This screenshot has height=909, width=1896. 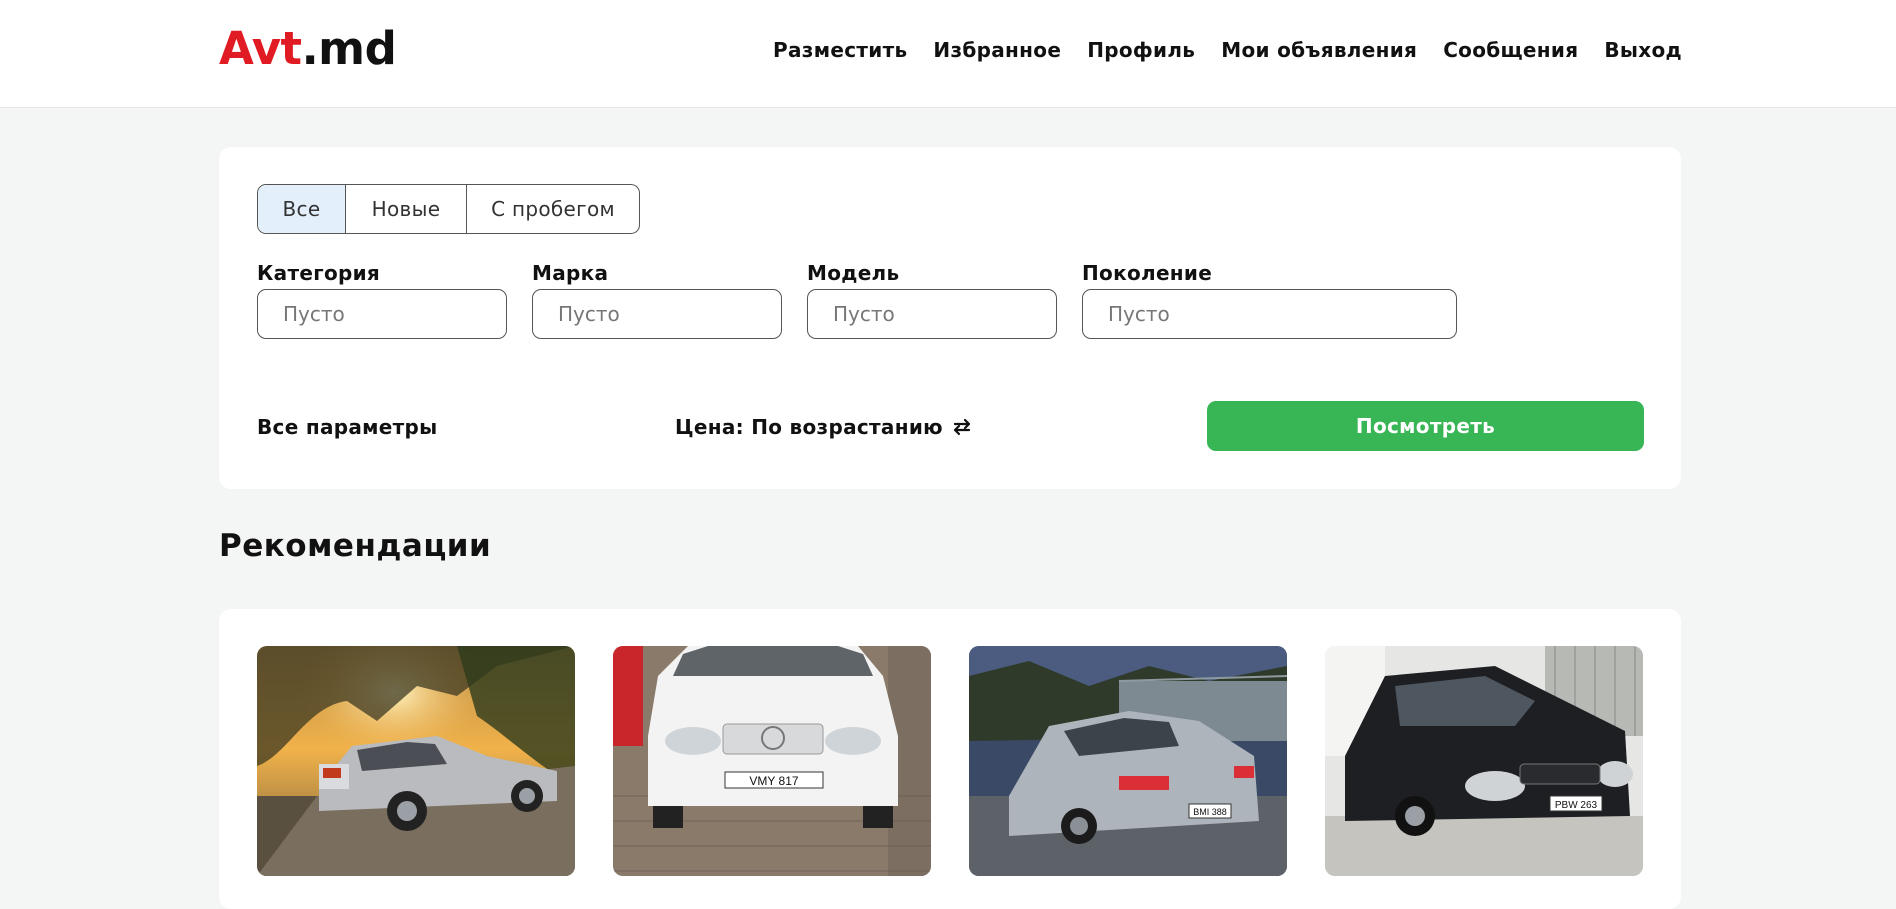 I want to click on sort-toggle: Цена: По возрастанию, so click(x=824, y=427).